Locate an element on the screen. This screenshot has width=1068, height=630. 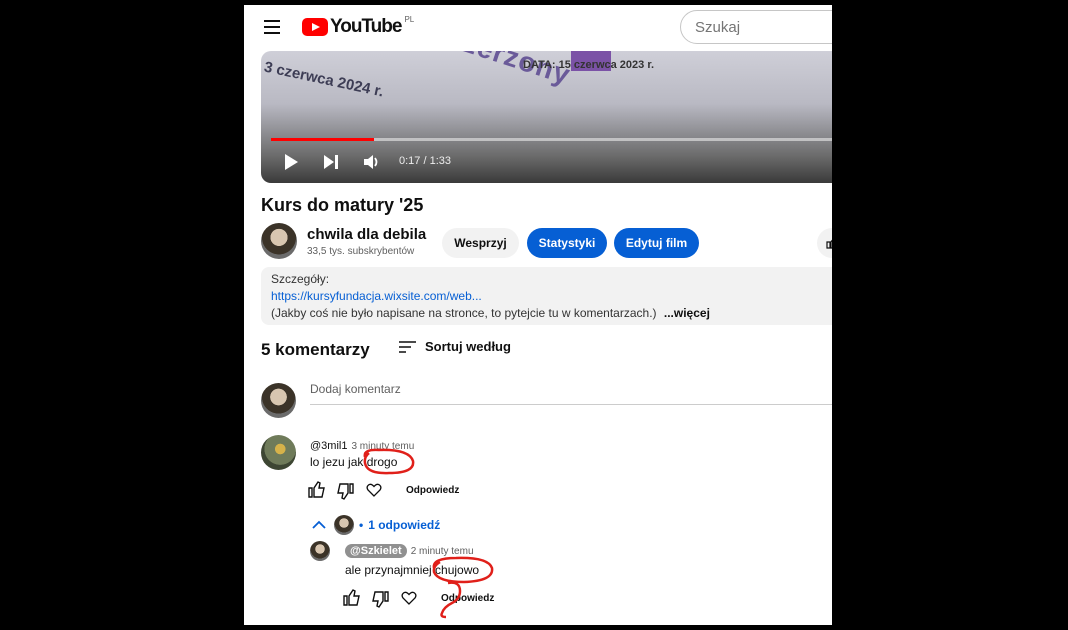
menu-icon is located at coordinates (272, 27).